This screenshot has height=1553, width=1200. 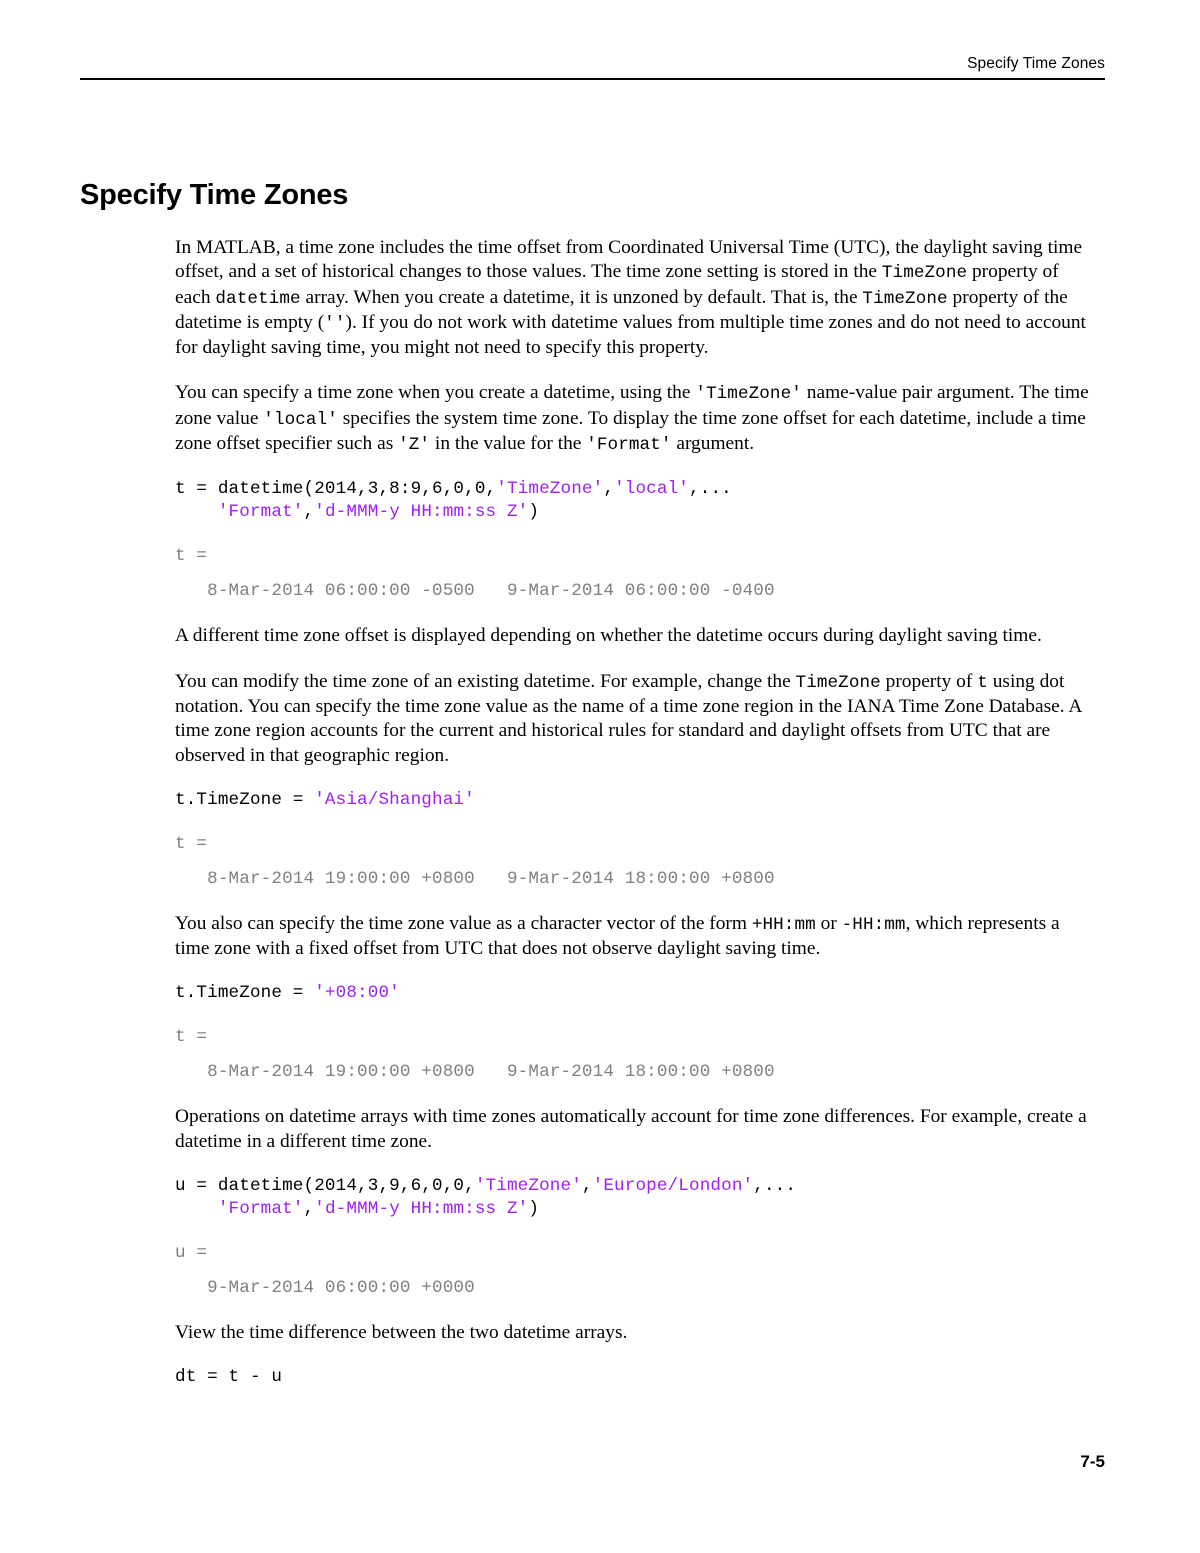 I want to click on inline-code-datetime: datetime, so click(x=258, y=298).